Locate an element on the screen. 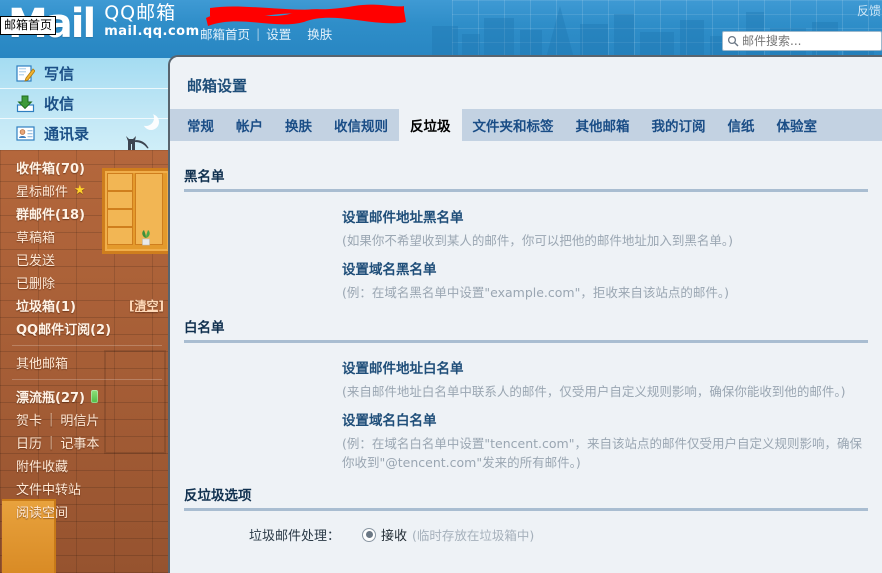 The image size is (882, 573). home-tooltip: 邮箱首页 is located at coordinates (28, 25).